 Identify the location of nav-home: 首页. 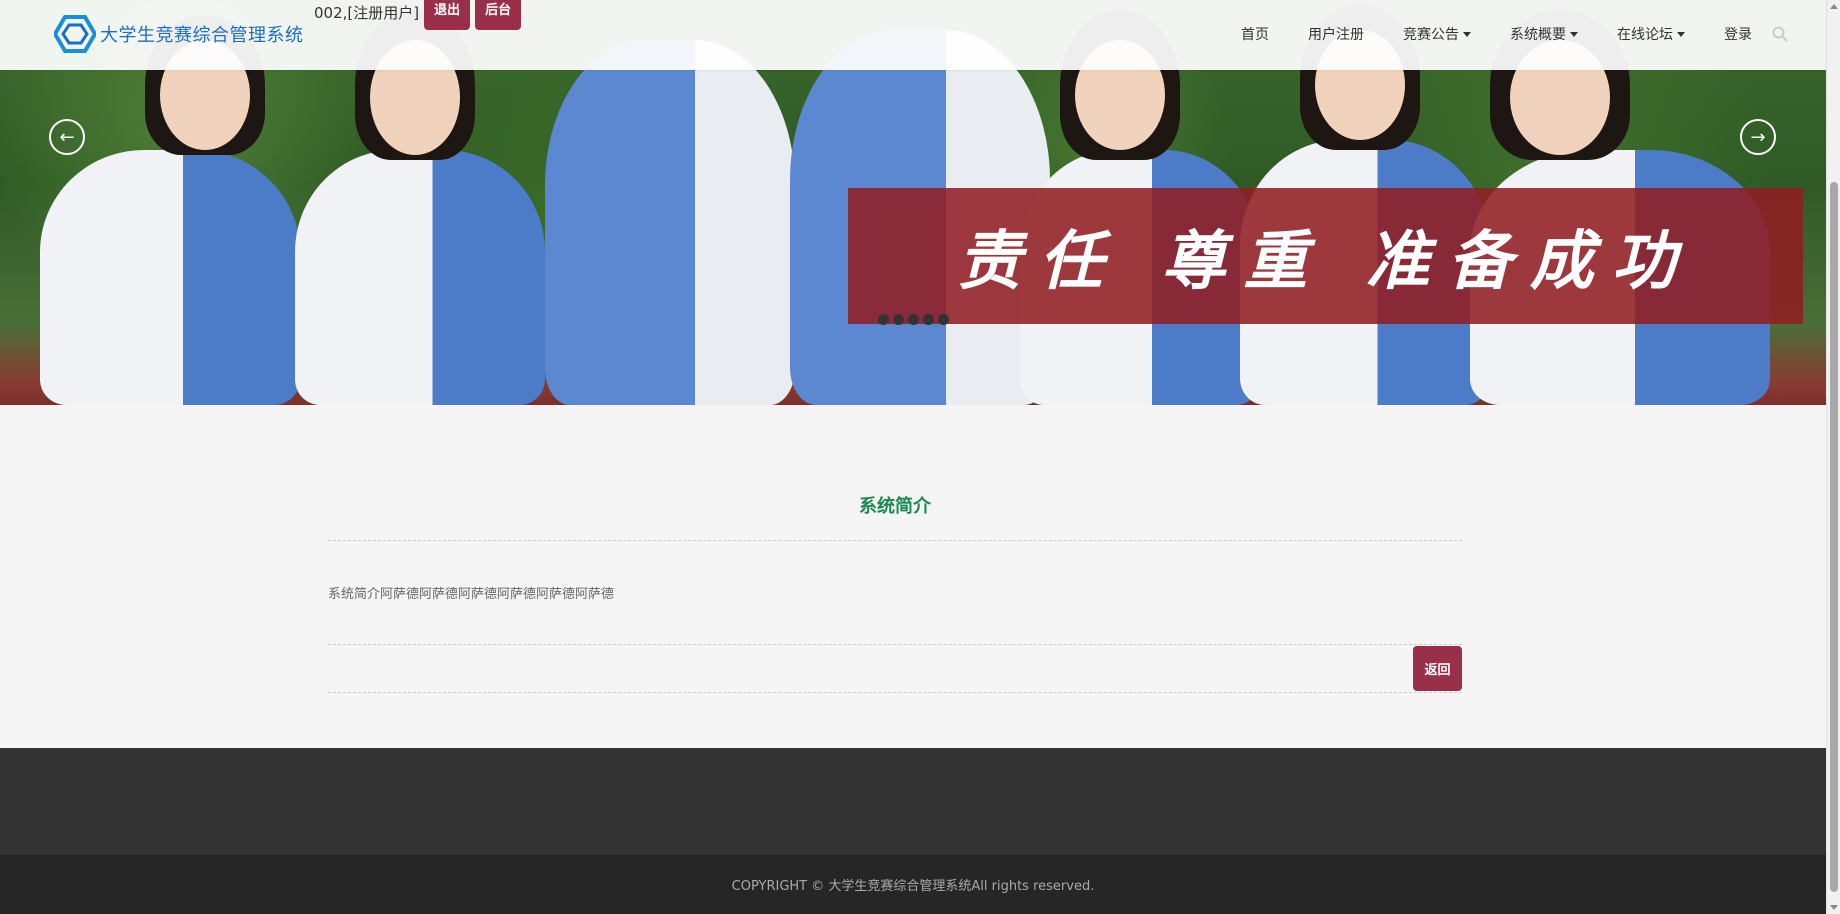
(1255, 34).